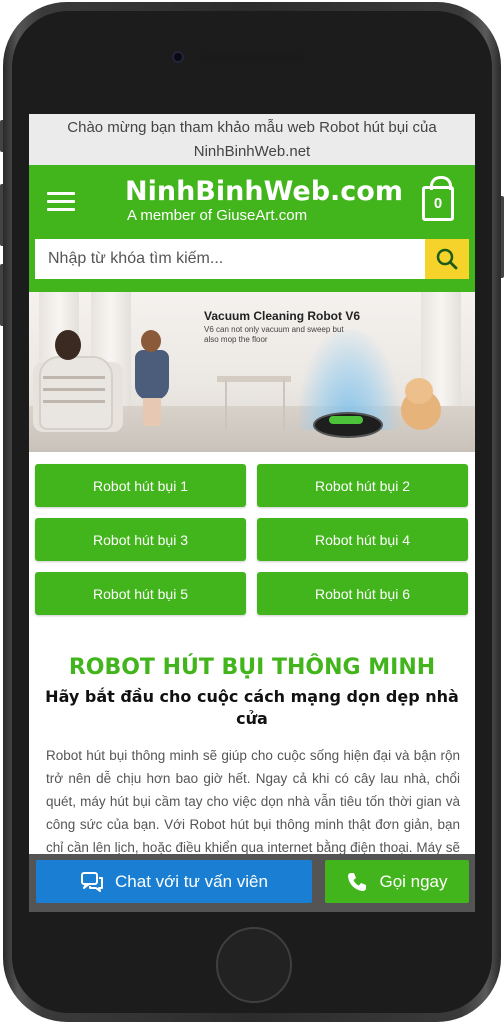 Image resolution: width=504 pixels, height=1024 pixels. Describe the element at coordinates (413, 881) in the screenshot. I see `call-button-label: Gọi ngay` at that location.